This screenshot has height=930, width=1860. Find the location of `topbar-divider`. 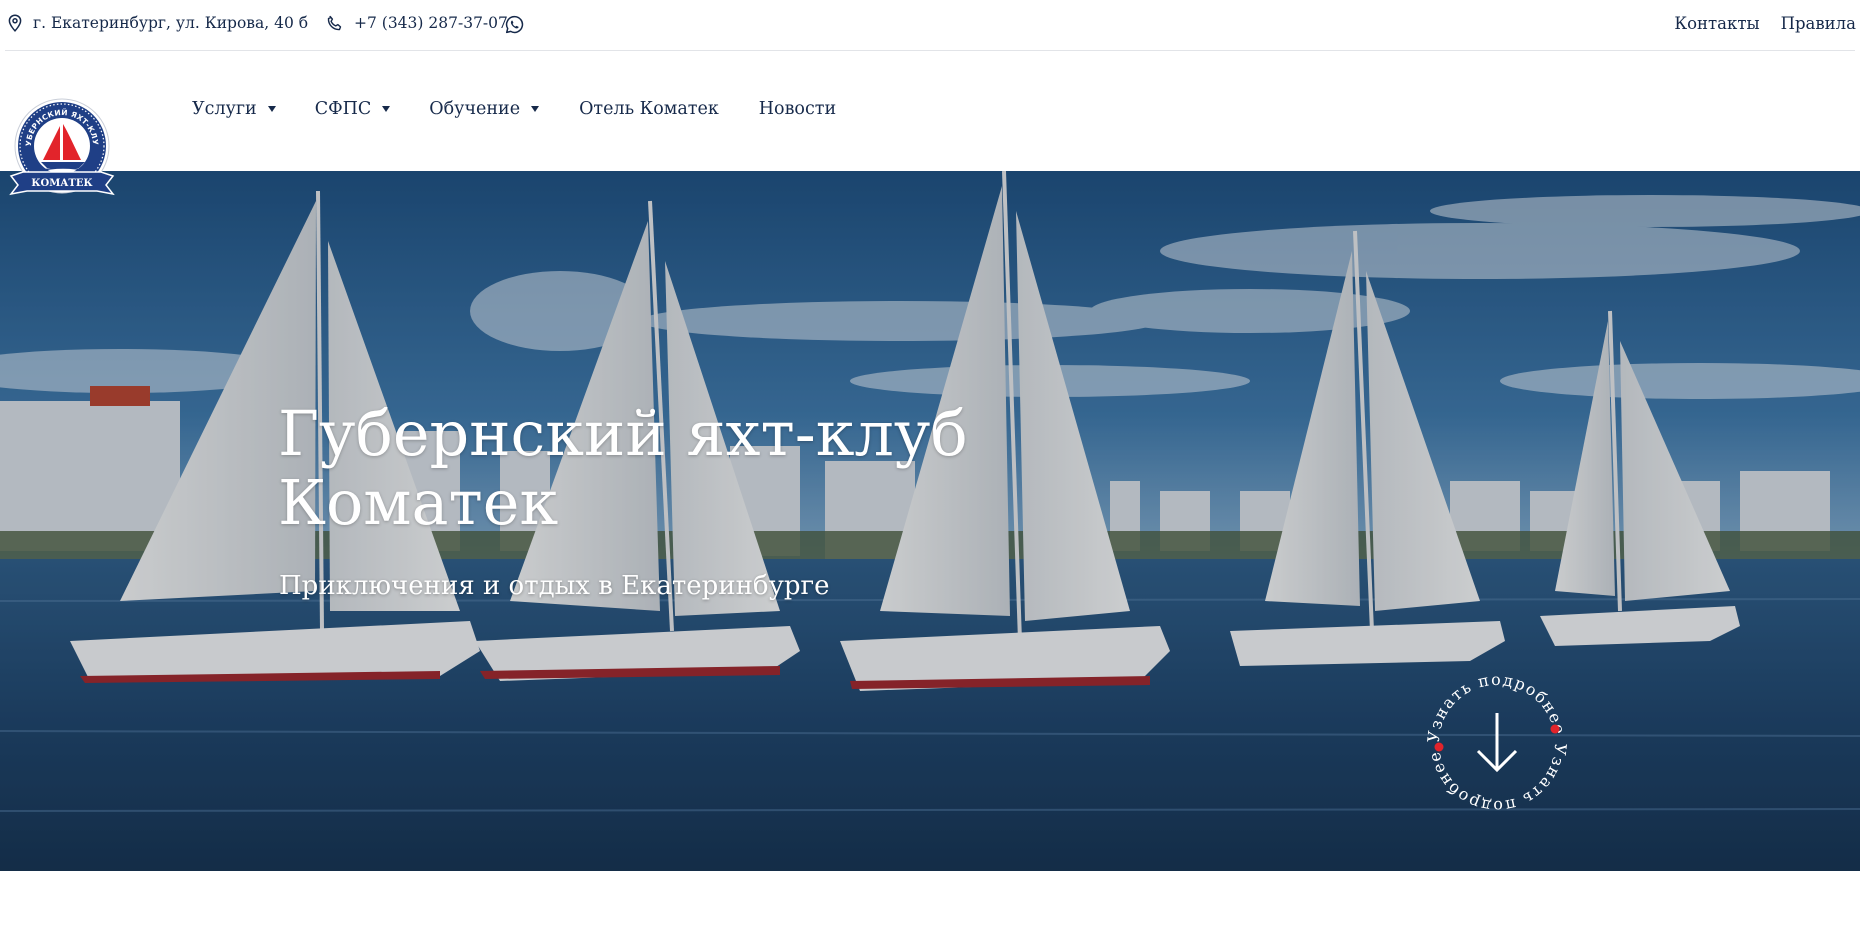

topbar-divider is located at coordinates (930, 50).